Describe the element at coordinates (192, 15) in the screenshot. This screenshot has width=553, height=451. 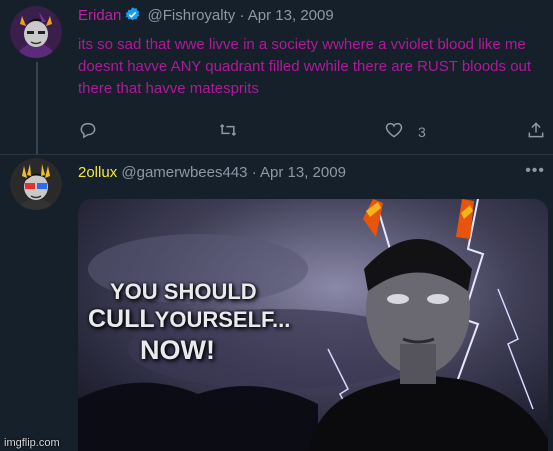
I see `user-handle: @Fishroyalty` at that location.